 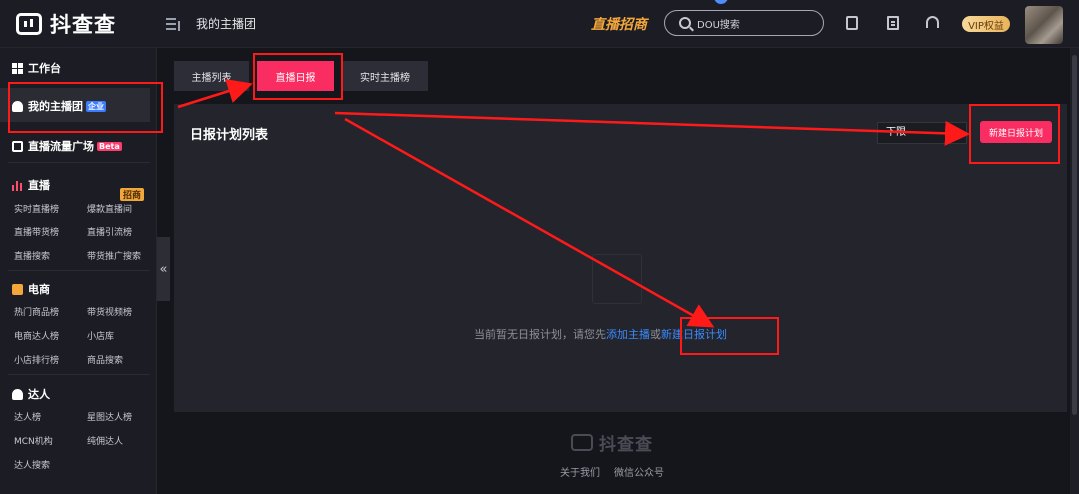 What do you see at coordinates (652, 128) in the screenshot?
I see `arrow-to-new-button` at bounding box center [652, 128].